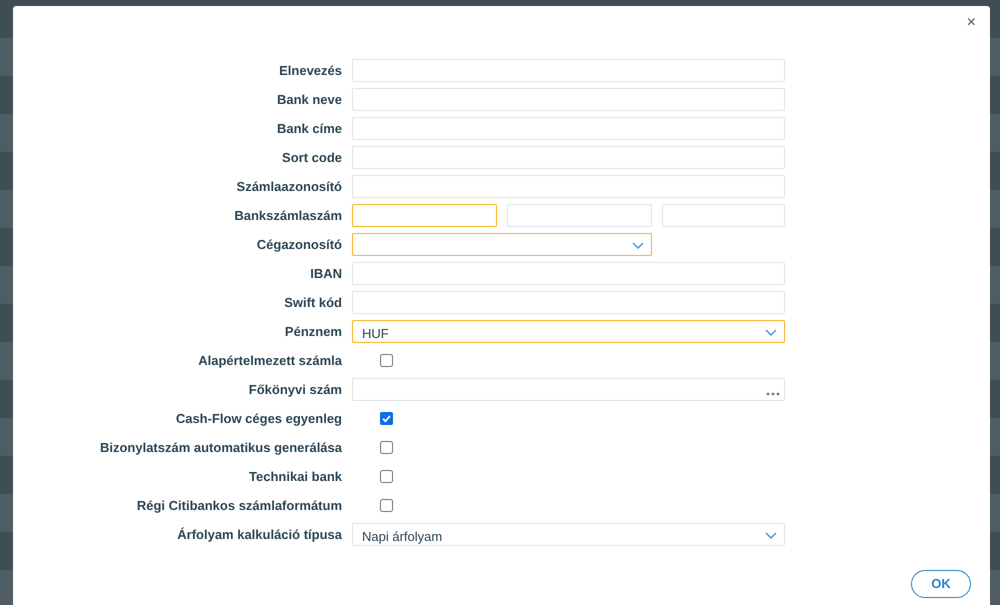  Describe the element at coordinates (287, 215) in the screenshot. I see `field-label: Bankszámlaszám` at that location.